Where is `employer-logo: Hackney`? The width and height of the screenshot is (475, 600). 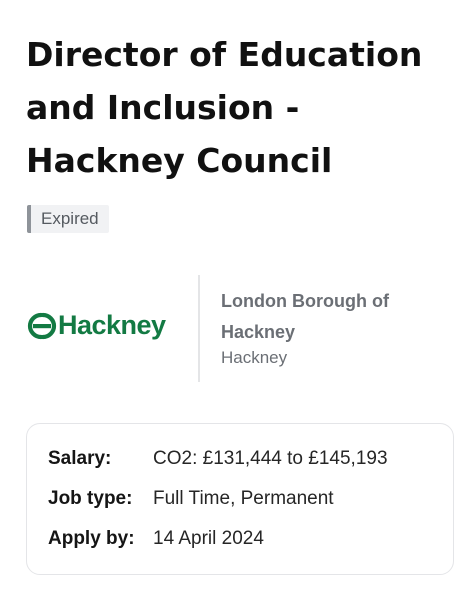
employer-logo: Hackney is located at coordinates (96, 325).